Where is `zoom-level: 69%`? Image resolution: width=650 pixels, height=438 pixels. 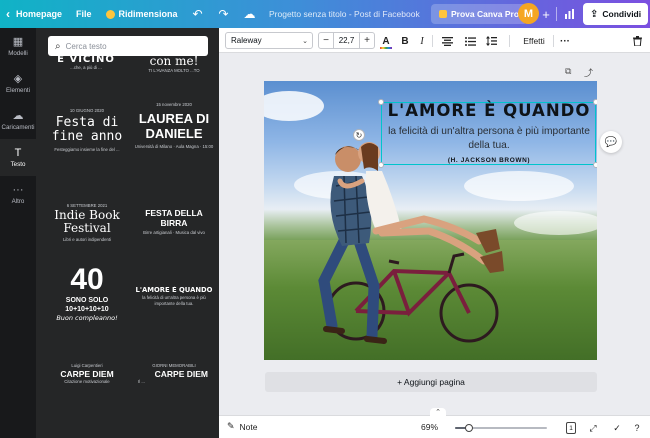 zoom-level: 69% is located at coordinates (429, 427).